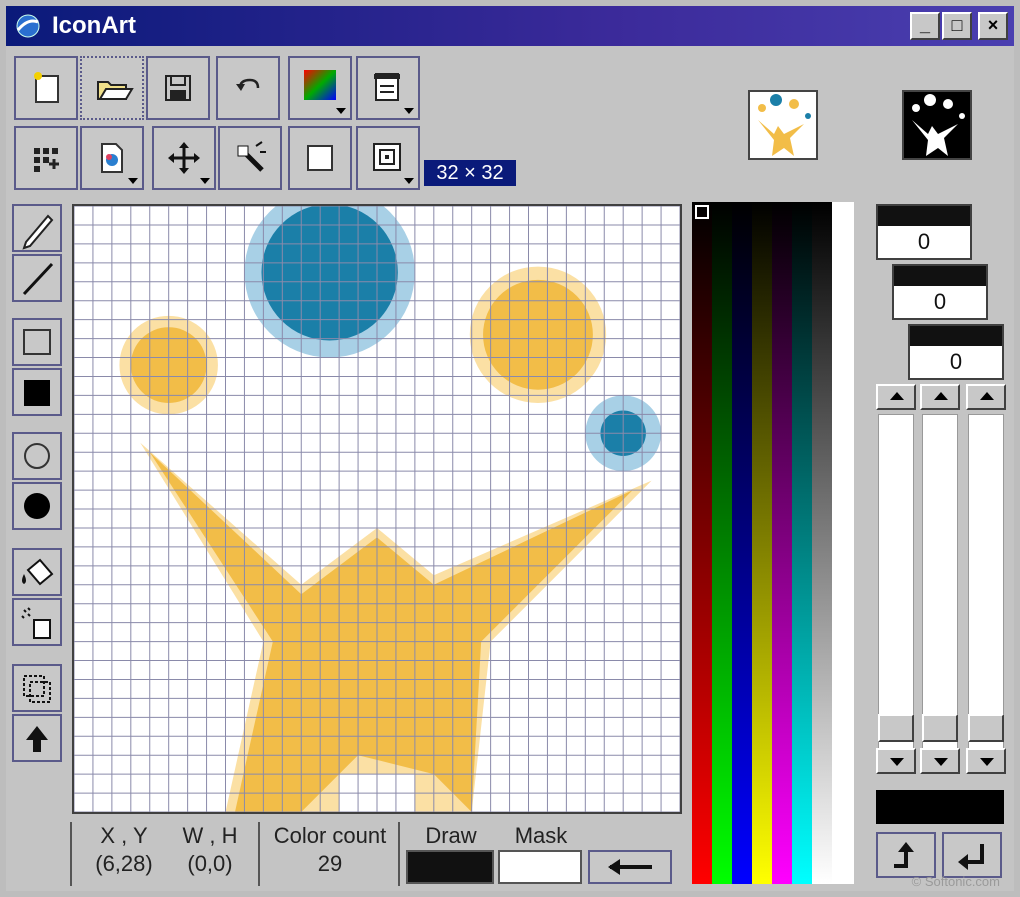  I want to click on minimize-button: _, so click(925, 26).